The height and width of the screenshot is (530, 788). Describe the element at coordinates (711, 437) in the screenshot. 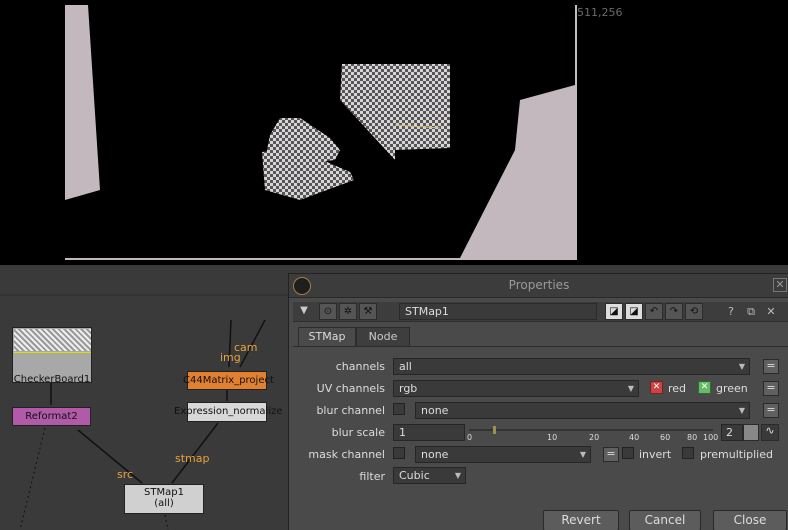

I see `slider-tick-100: 100` at that location.